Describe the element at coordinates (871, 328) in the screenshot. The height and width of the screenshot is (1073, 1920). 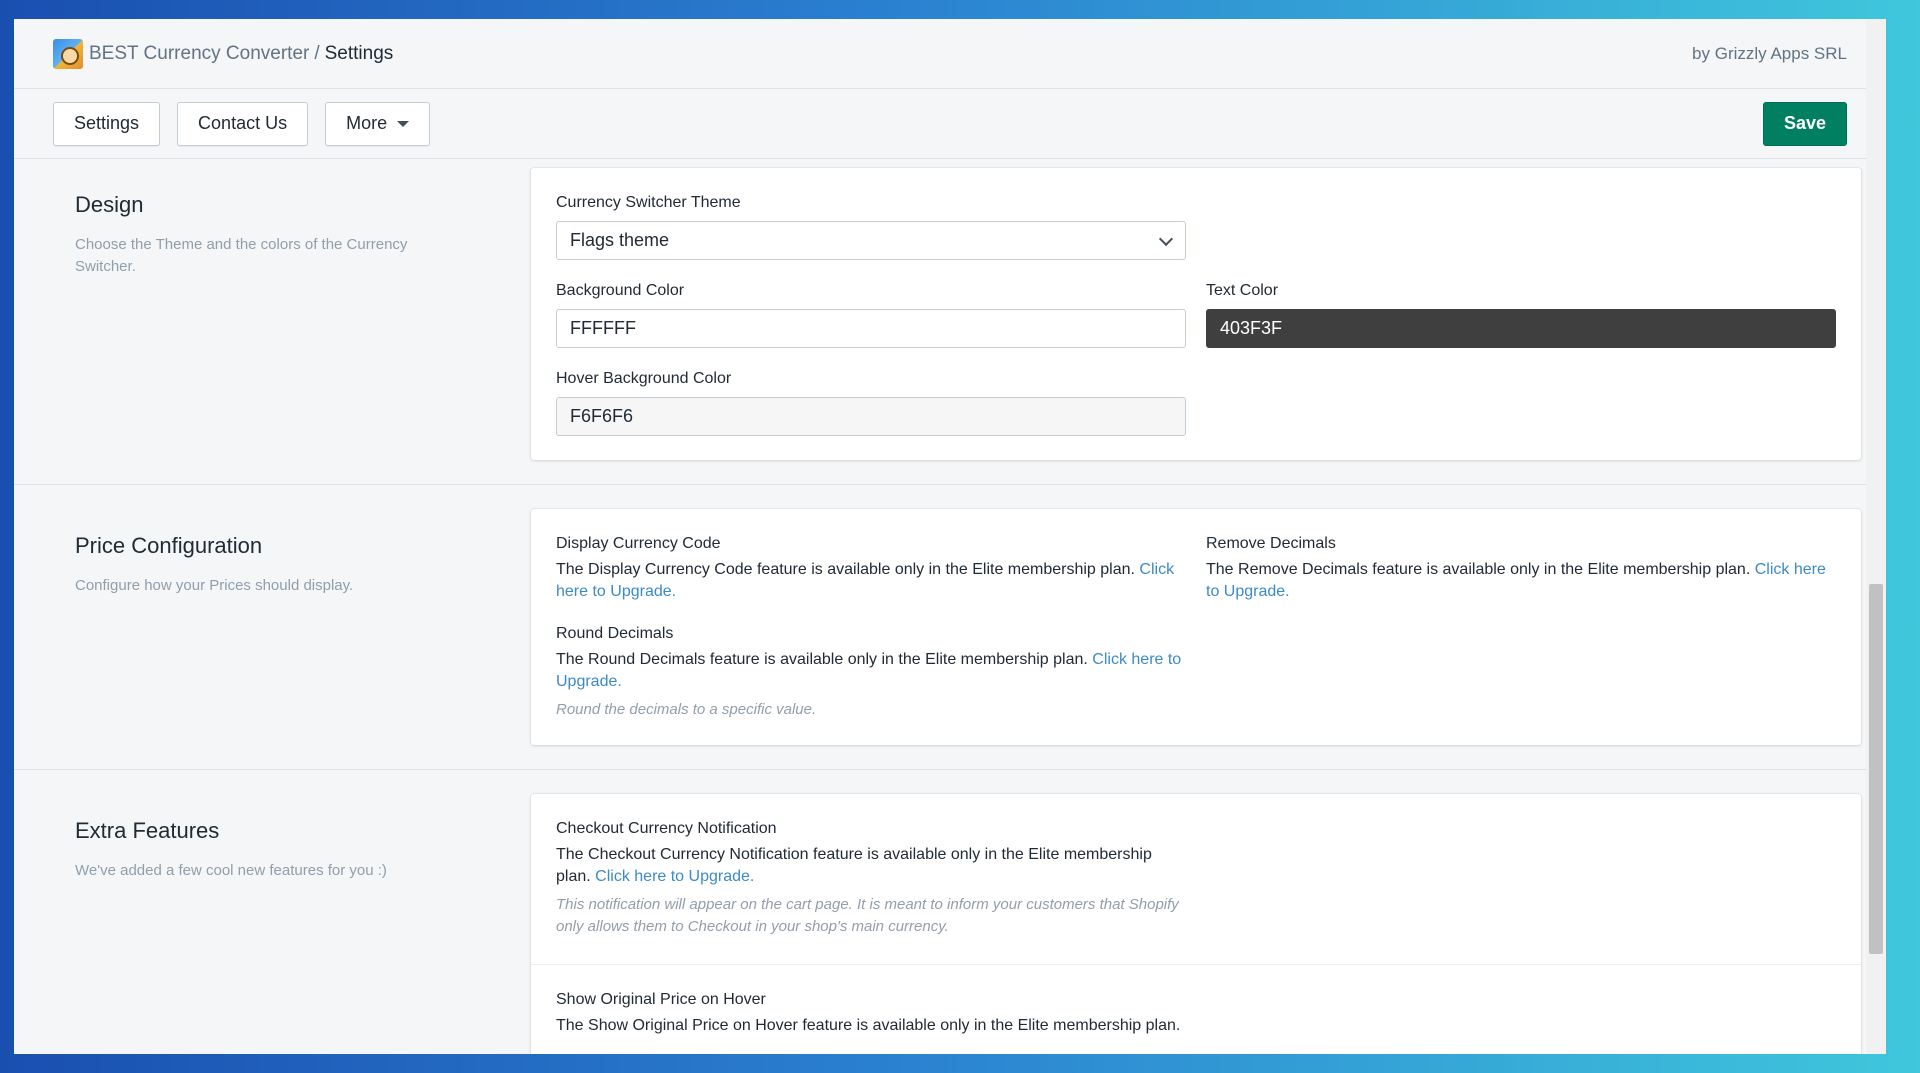
I see `background-color-input: FFFFFF` at that location.